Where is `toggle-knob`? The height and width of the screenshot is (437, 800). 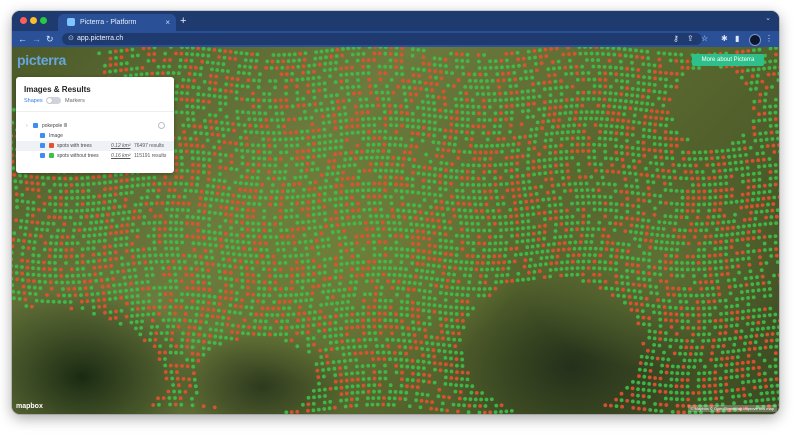 toggle-knob is located at coordinates (49, 100).